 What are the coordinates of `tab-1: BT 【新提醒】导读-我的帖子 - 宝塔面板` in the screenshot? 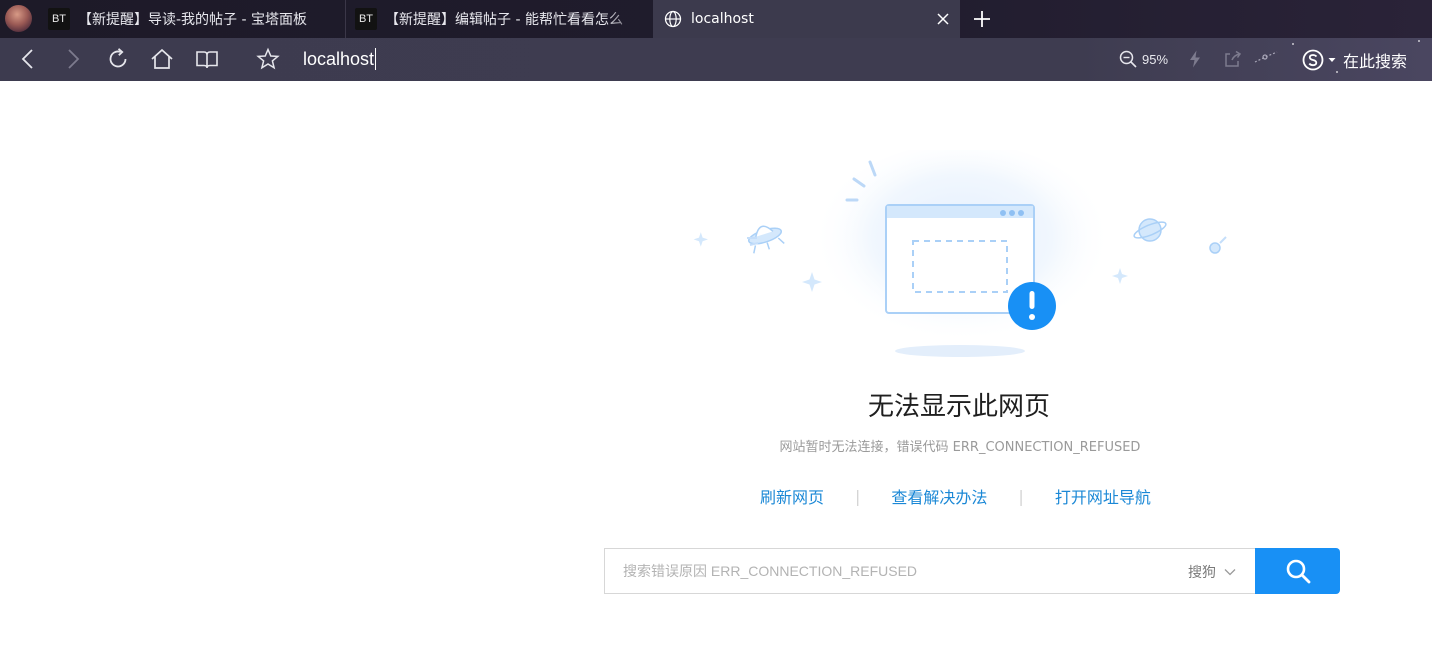 It's located at (193, 19).